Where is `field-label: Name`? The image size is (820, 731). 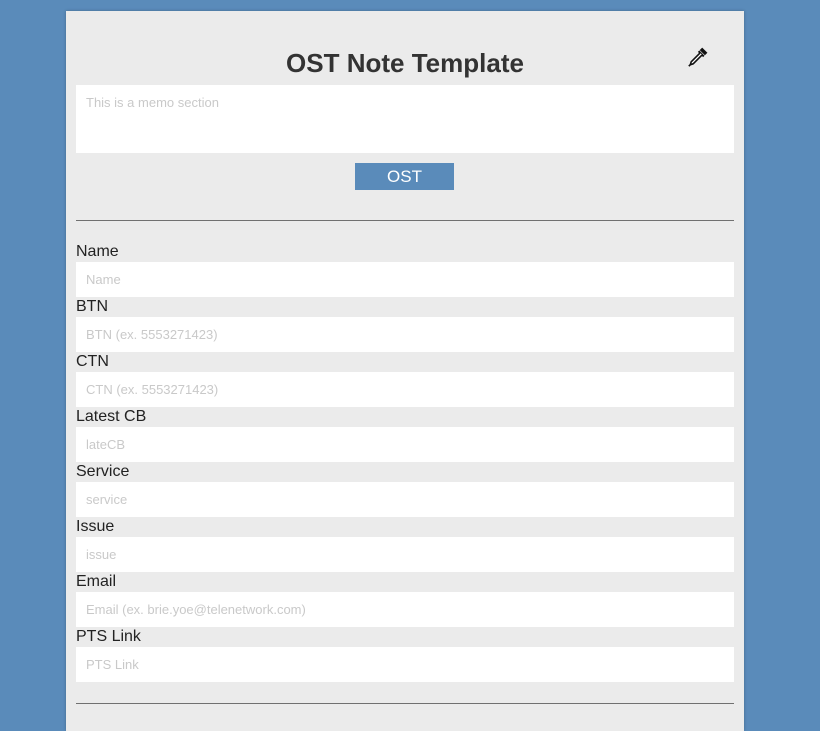 field-label: Name is located at coordinates (97, 251).